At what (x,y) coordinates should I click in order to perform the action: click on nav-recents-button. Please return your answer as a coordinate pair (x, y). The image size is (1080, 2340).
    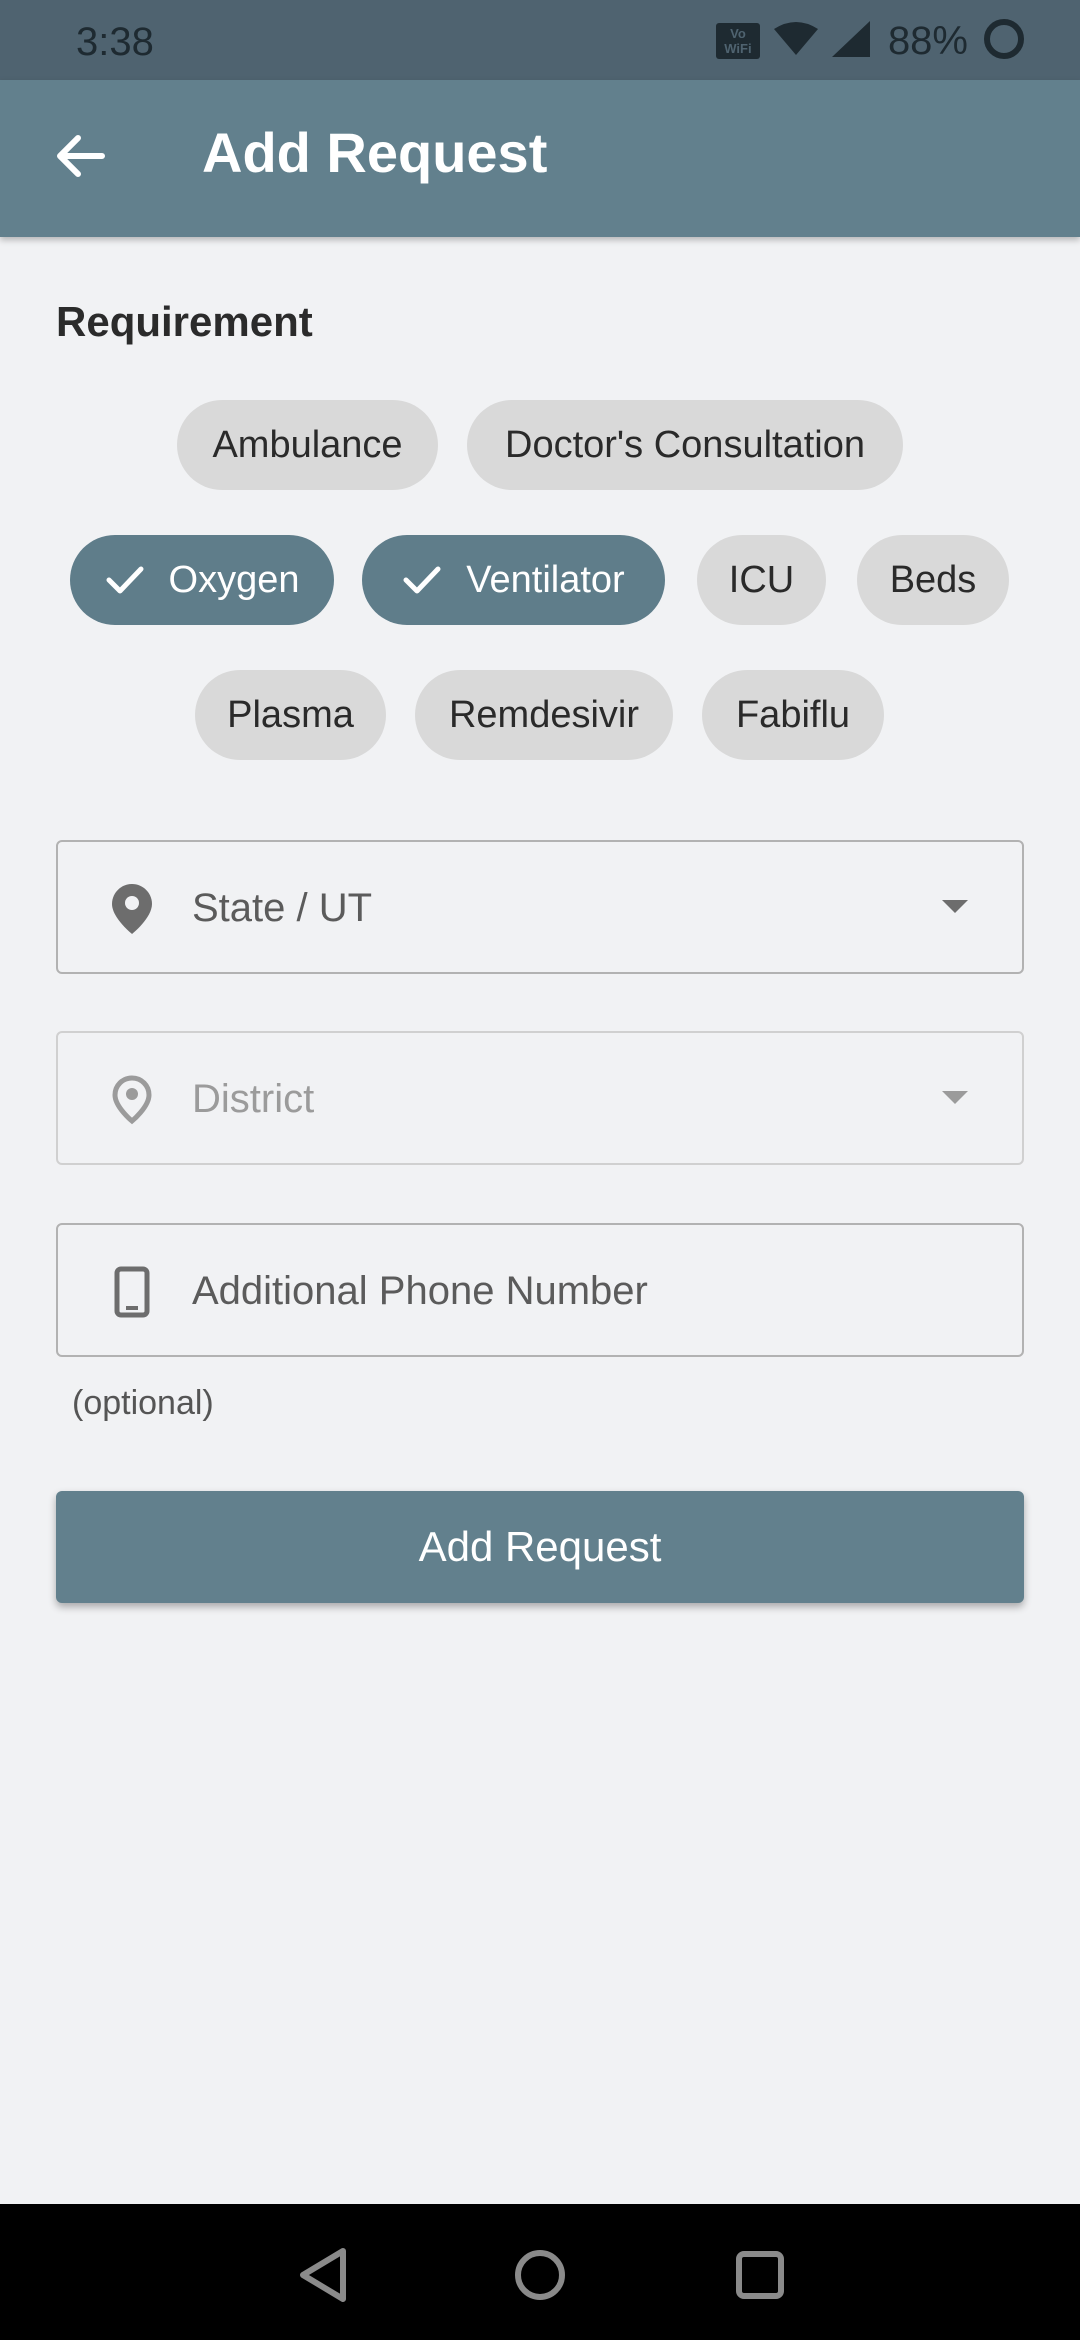
    Looking at the image, I should click on (760, 2275).